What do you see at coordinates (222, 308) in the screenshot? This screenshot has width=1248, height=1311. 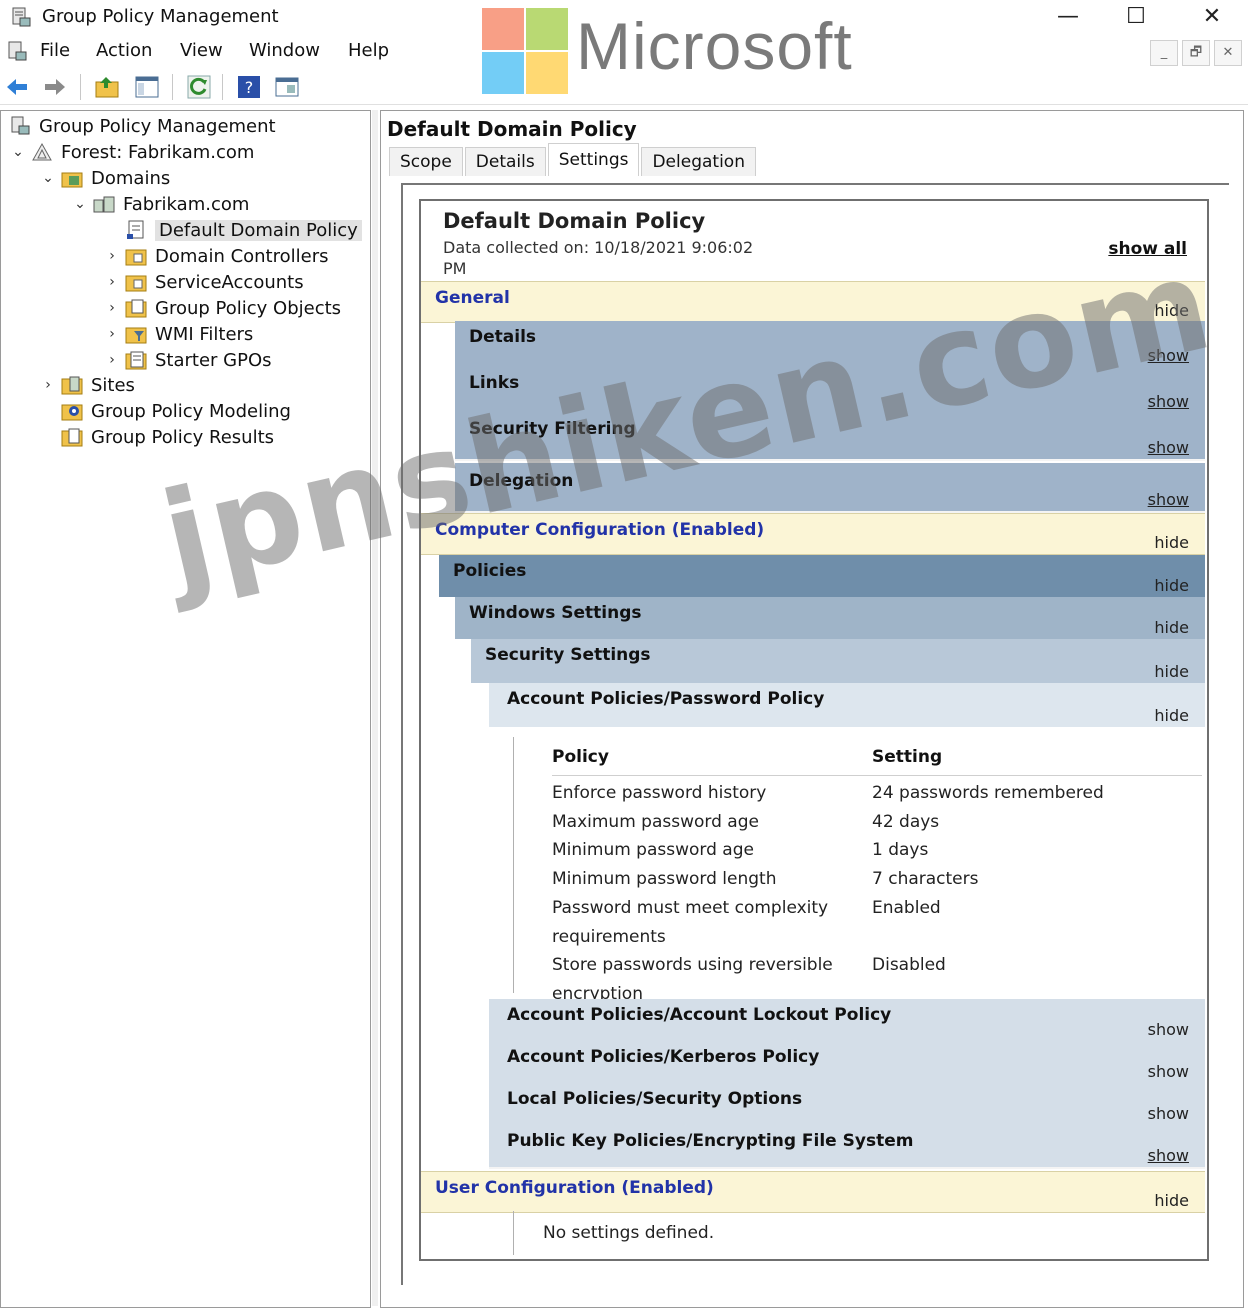 I see `tree-item-group-policy-objects: › Group Policy Objects` at bounding box center [222, 308].